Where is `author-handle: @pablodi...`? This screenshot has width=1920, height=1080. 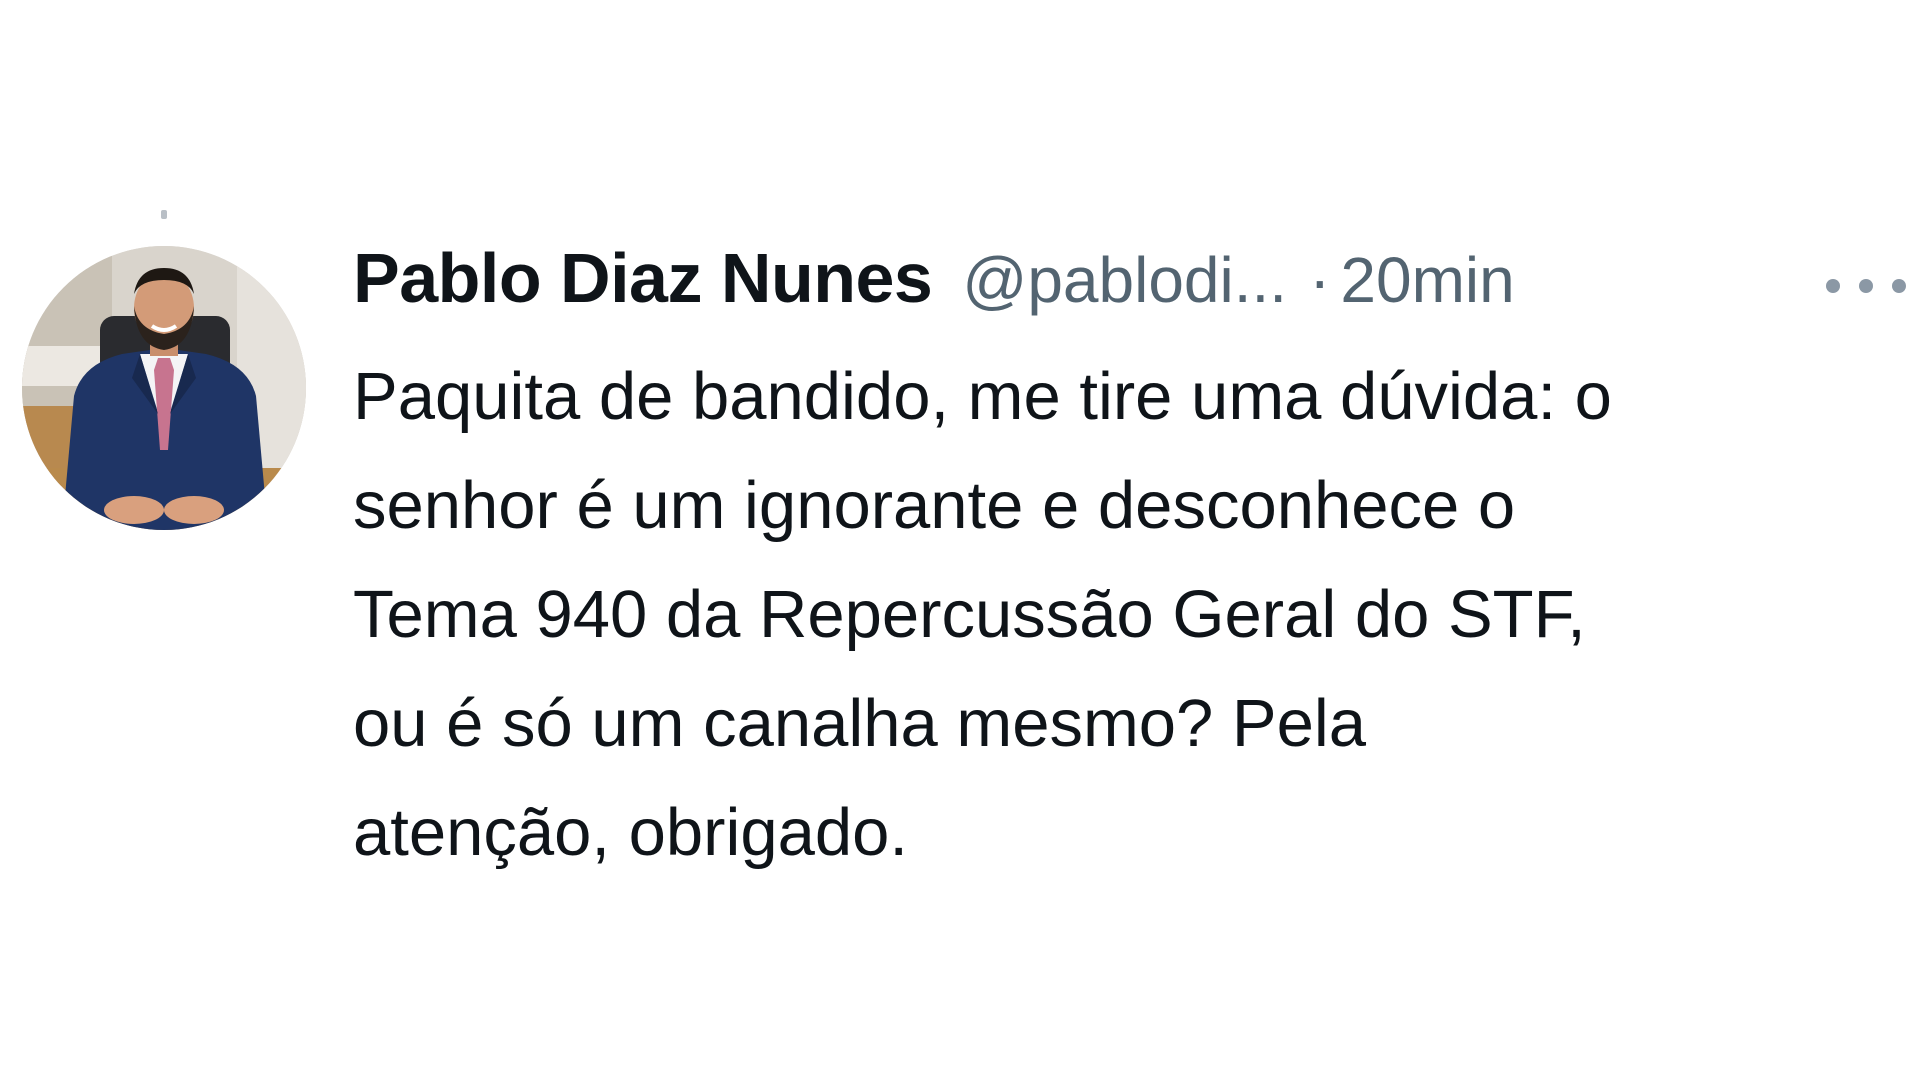
author-handle: @pablodi... is located at coordinates (1124, 280).